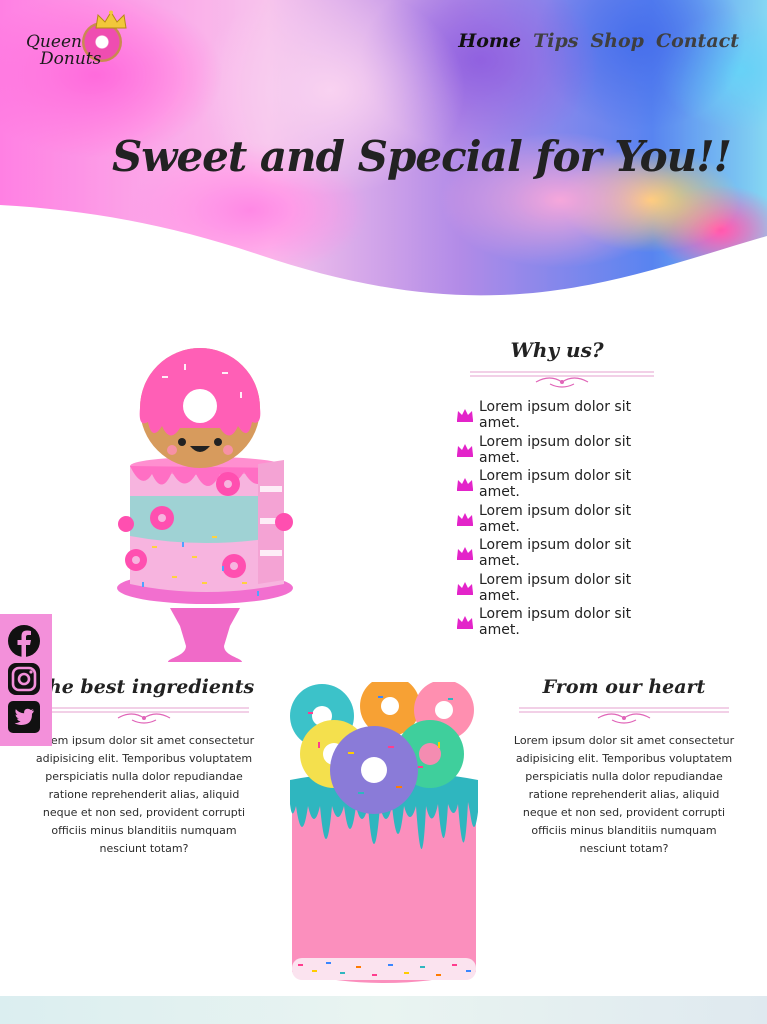 This screenshot has width=767, height=1024. Describe the element at coordinates (617, 41) in the screenshot. I see `nav-shop-link: Shop` at that location.